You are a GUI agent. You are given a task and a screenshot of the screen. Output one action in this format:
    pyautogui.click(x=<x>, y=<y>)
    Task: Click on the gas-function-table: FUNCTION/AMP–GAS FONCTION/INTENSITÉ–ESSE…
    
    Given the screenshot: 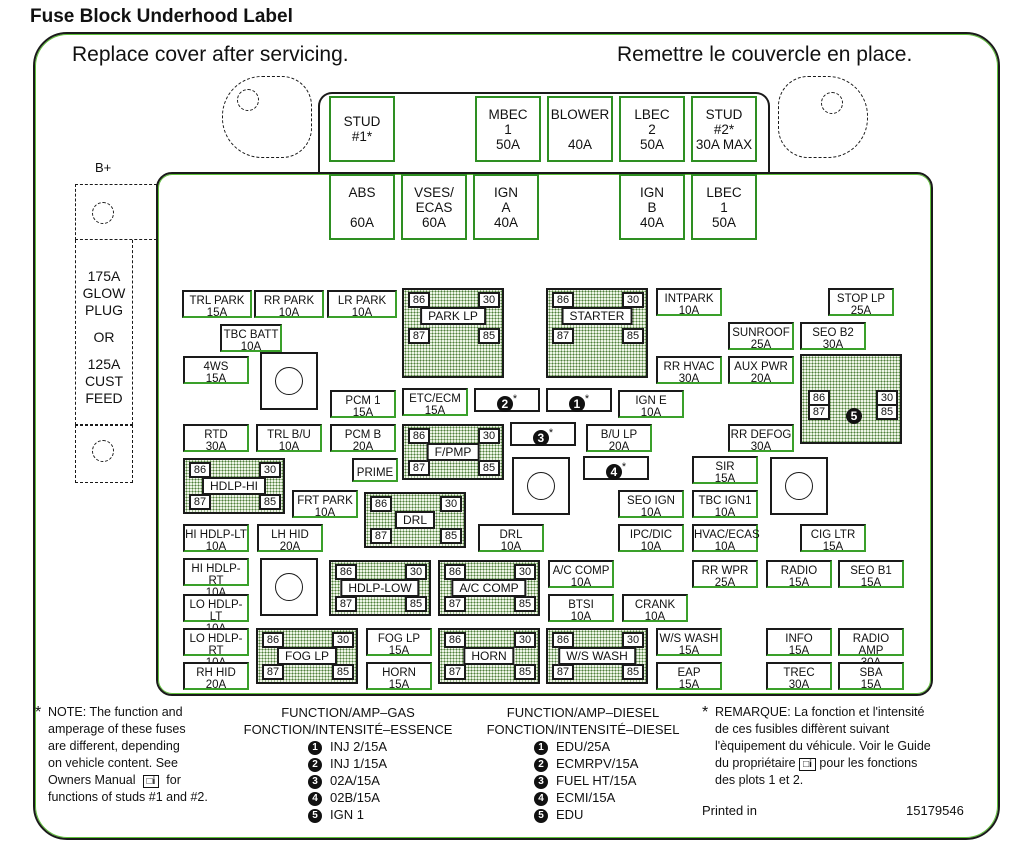 What is the action you would take?
    pyautogui.click(x=348, y=763)
    